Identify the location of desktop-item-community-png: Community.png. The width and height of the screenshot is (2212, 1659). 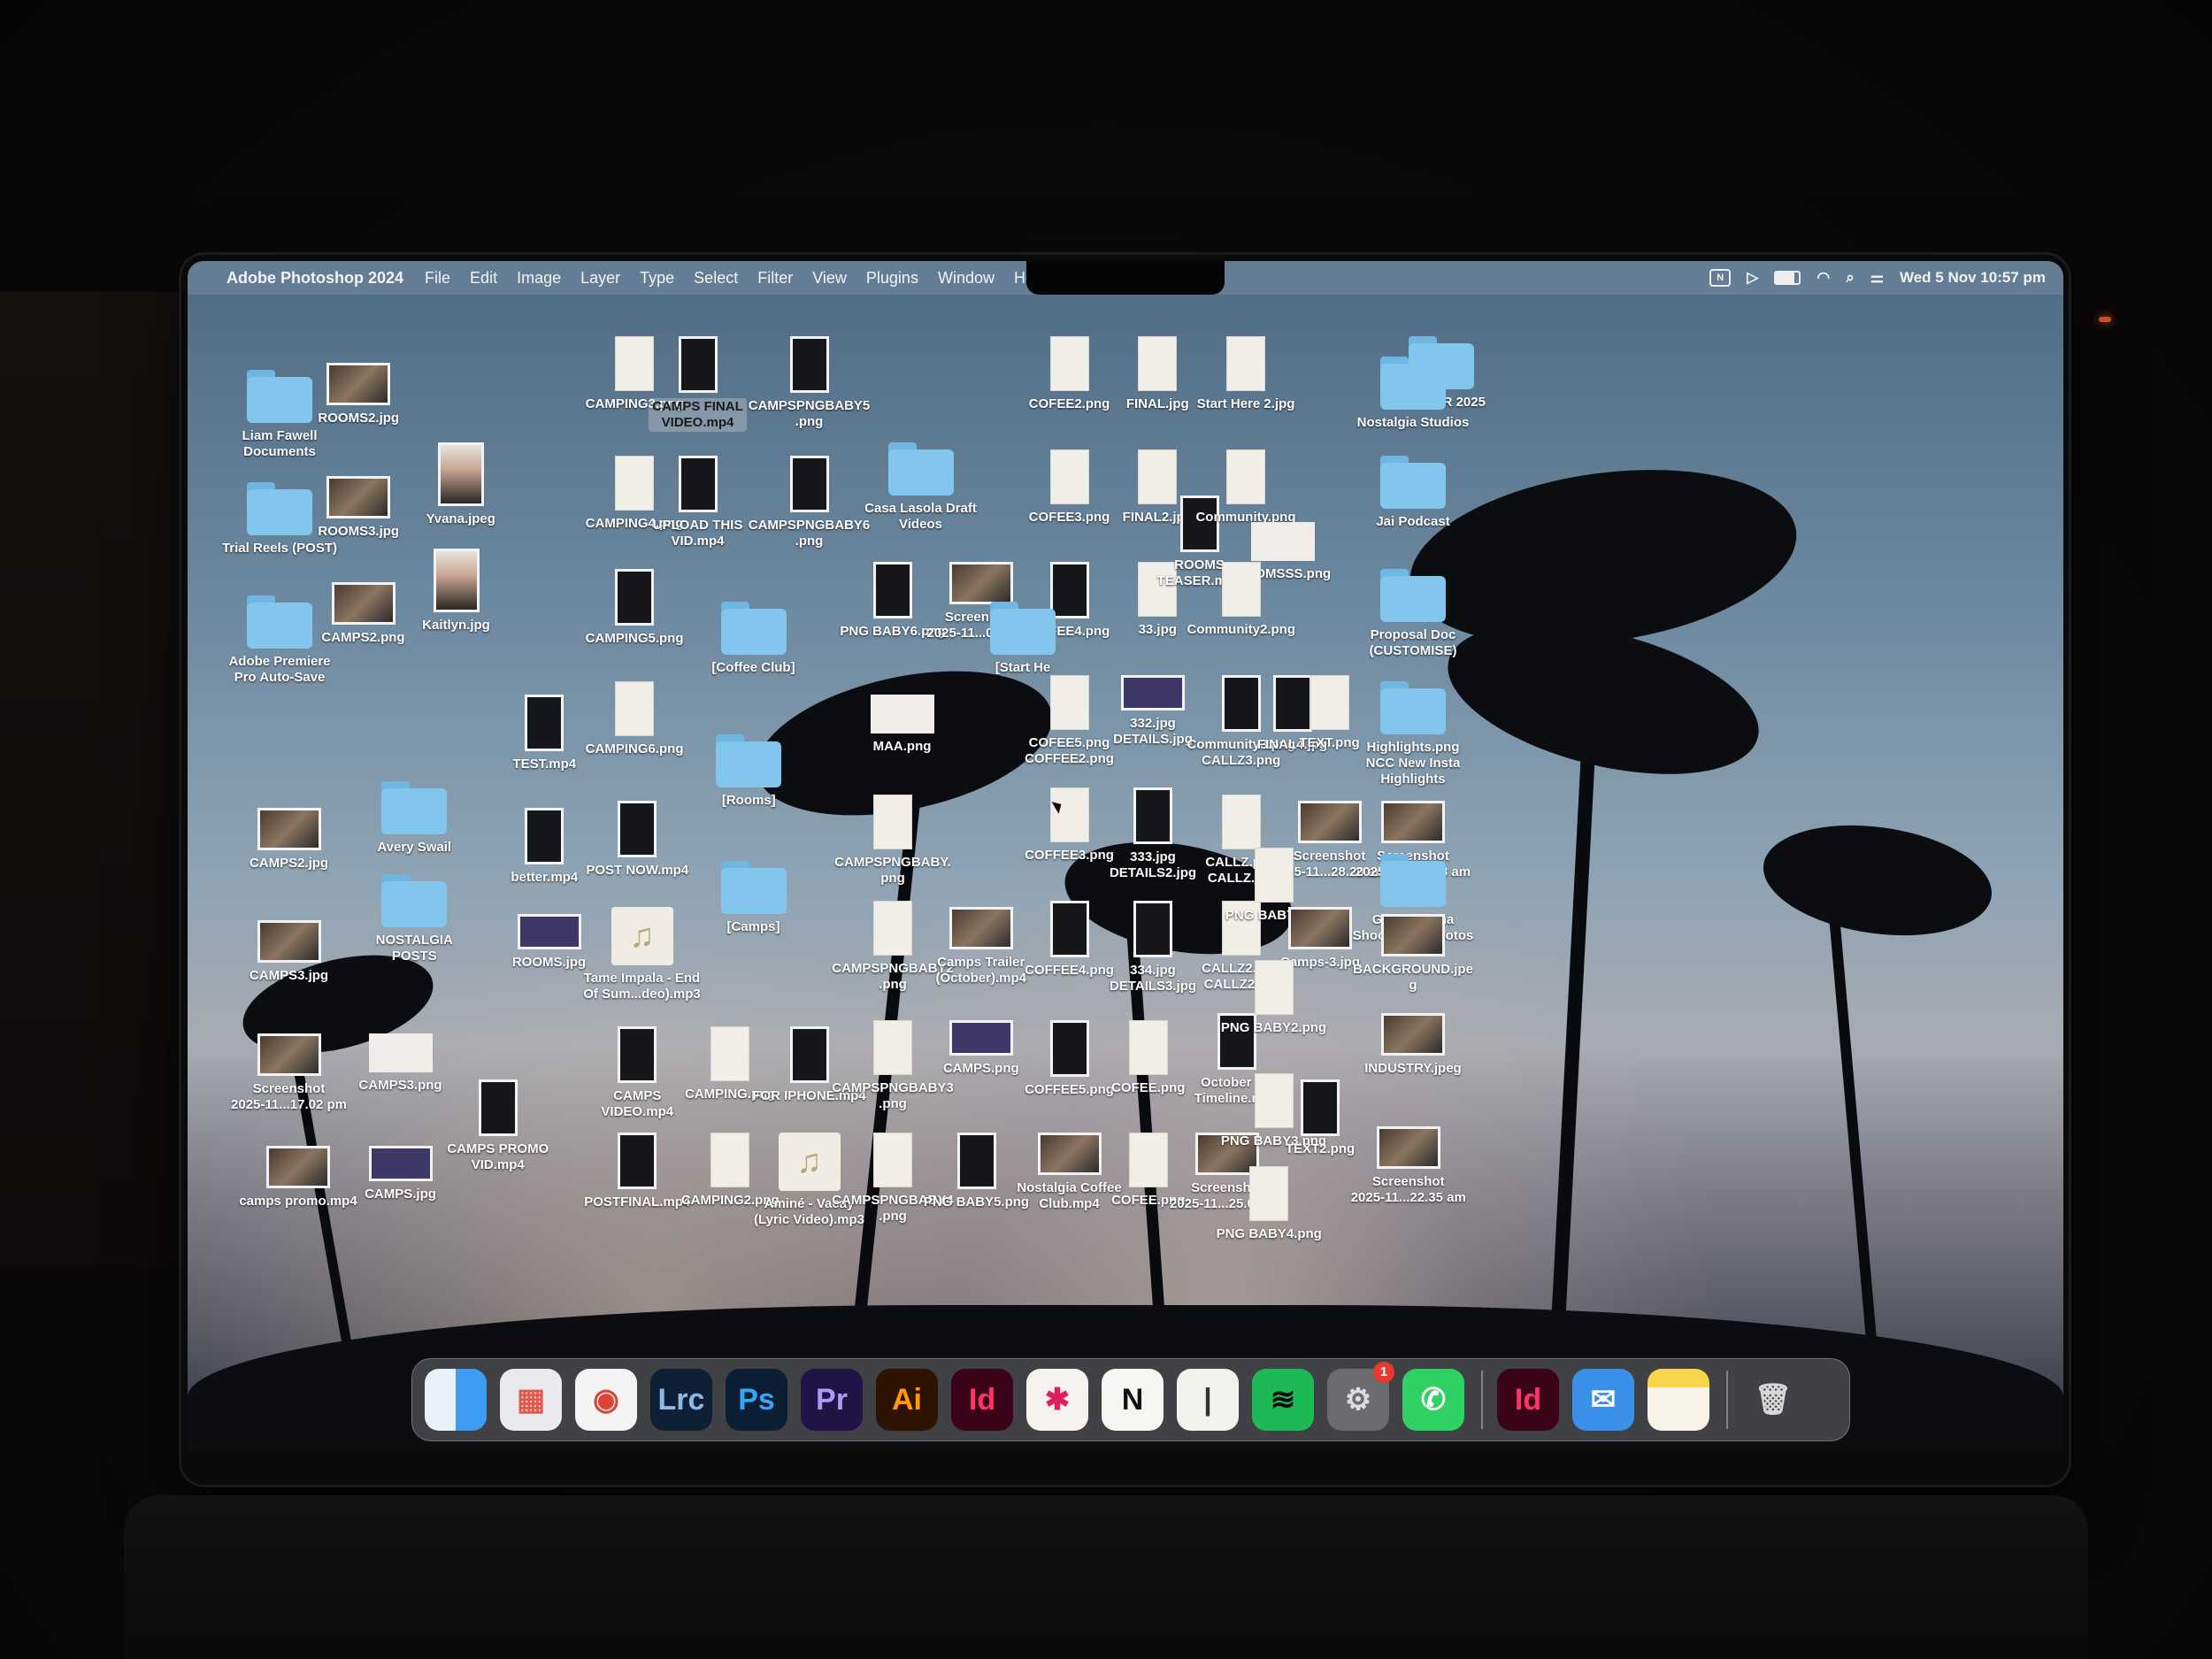
(1246, 488).